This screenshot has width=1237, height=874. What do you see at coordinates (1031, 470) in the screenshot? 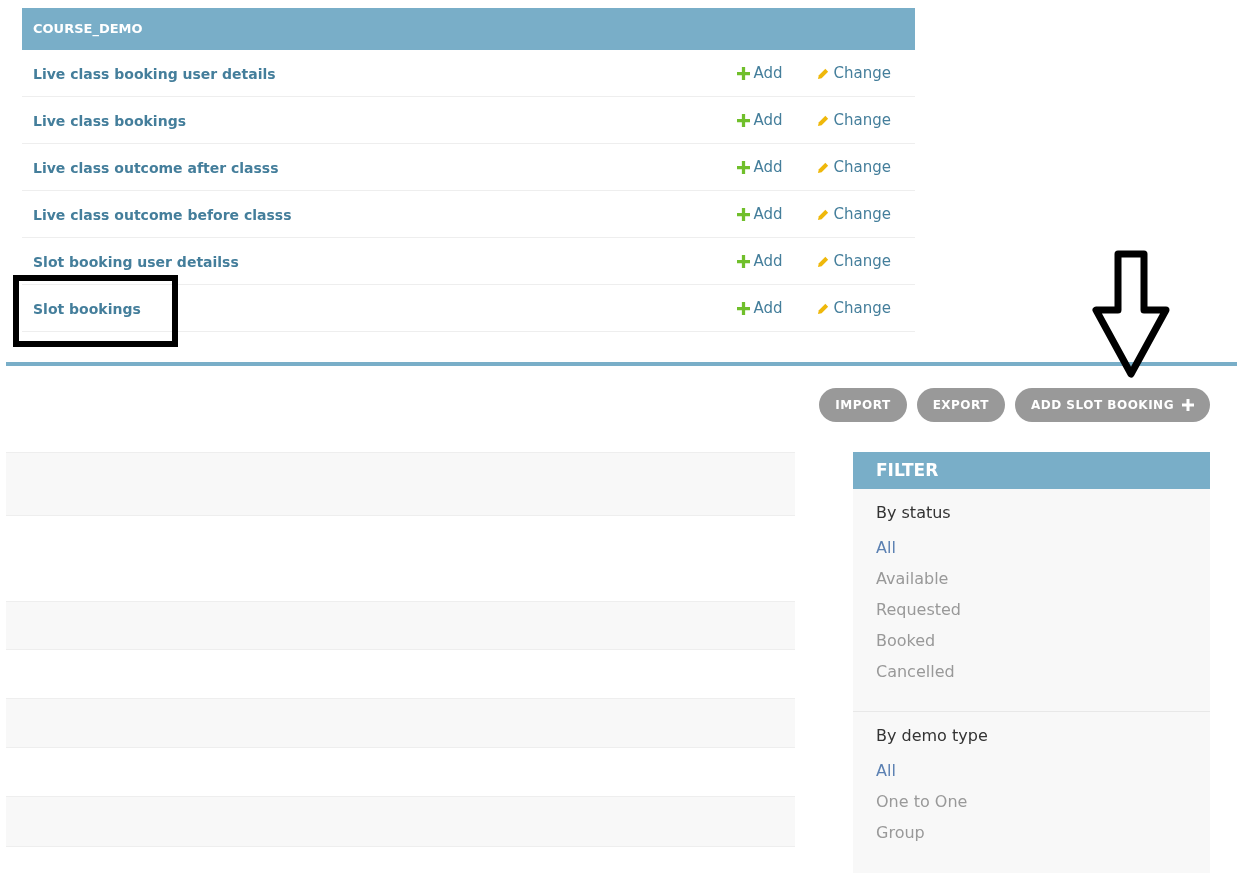
I see `filter-header: FILTER` at bounding box center [1031, 470].